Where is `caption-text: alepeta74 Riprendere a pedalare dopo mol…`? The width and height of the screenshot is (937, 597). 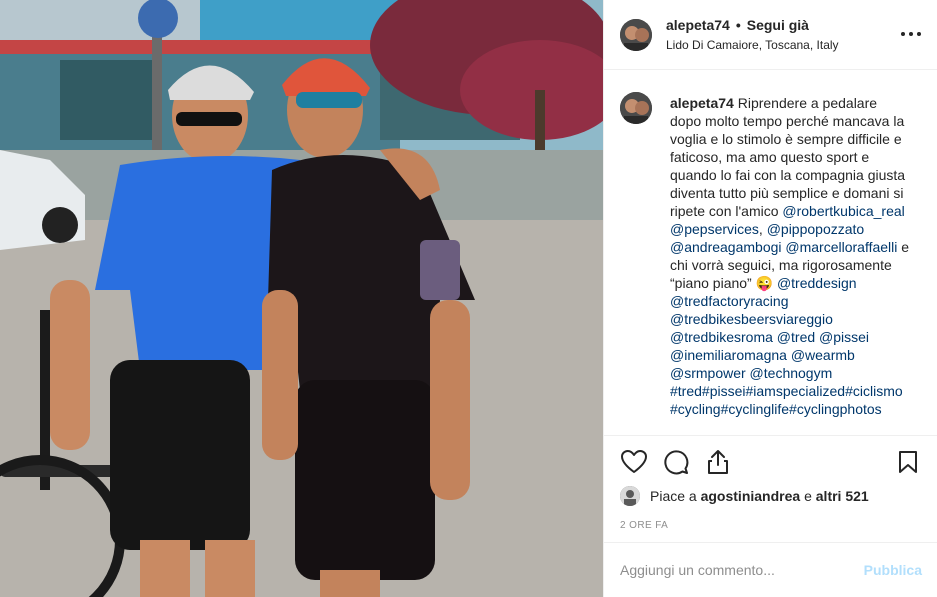
caption-text: alepeta74 Riprendere a pedalare dopo mol… is located at coordinates (790, 256).